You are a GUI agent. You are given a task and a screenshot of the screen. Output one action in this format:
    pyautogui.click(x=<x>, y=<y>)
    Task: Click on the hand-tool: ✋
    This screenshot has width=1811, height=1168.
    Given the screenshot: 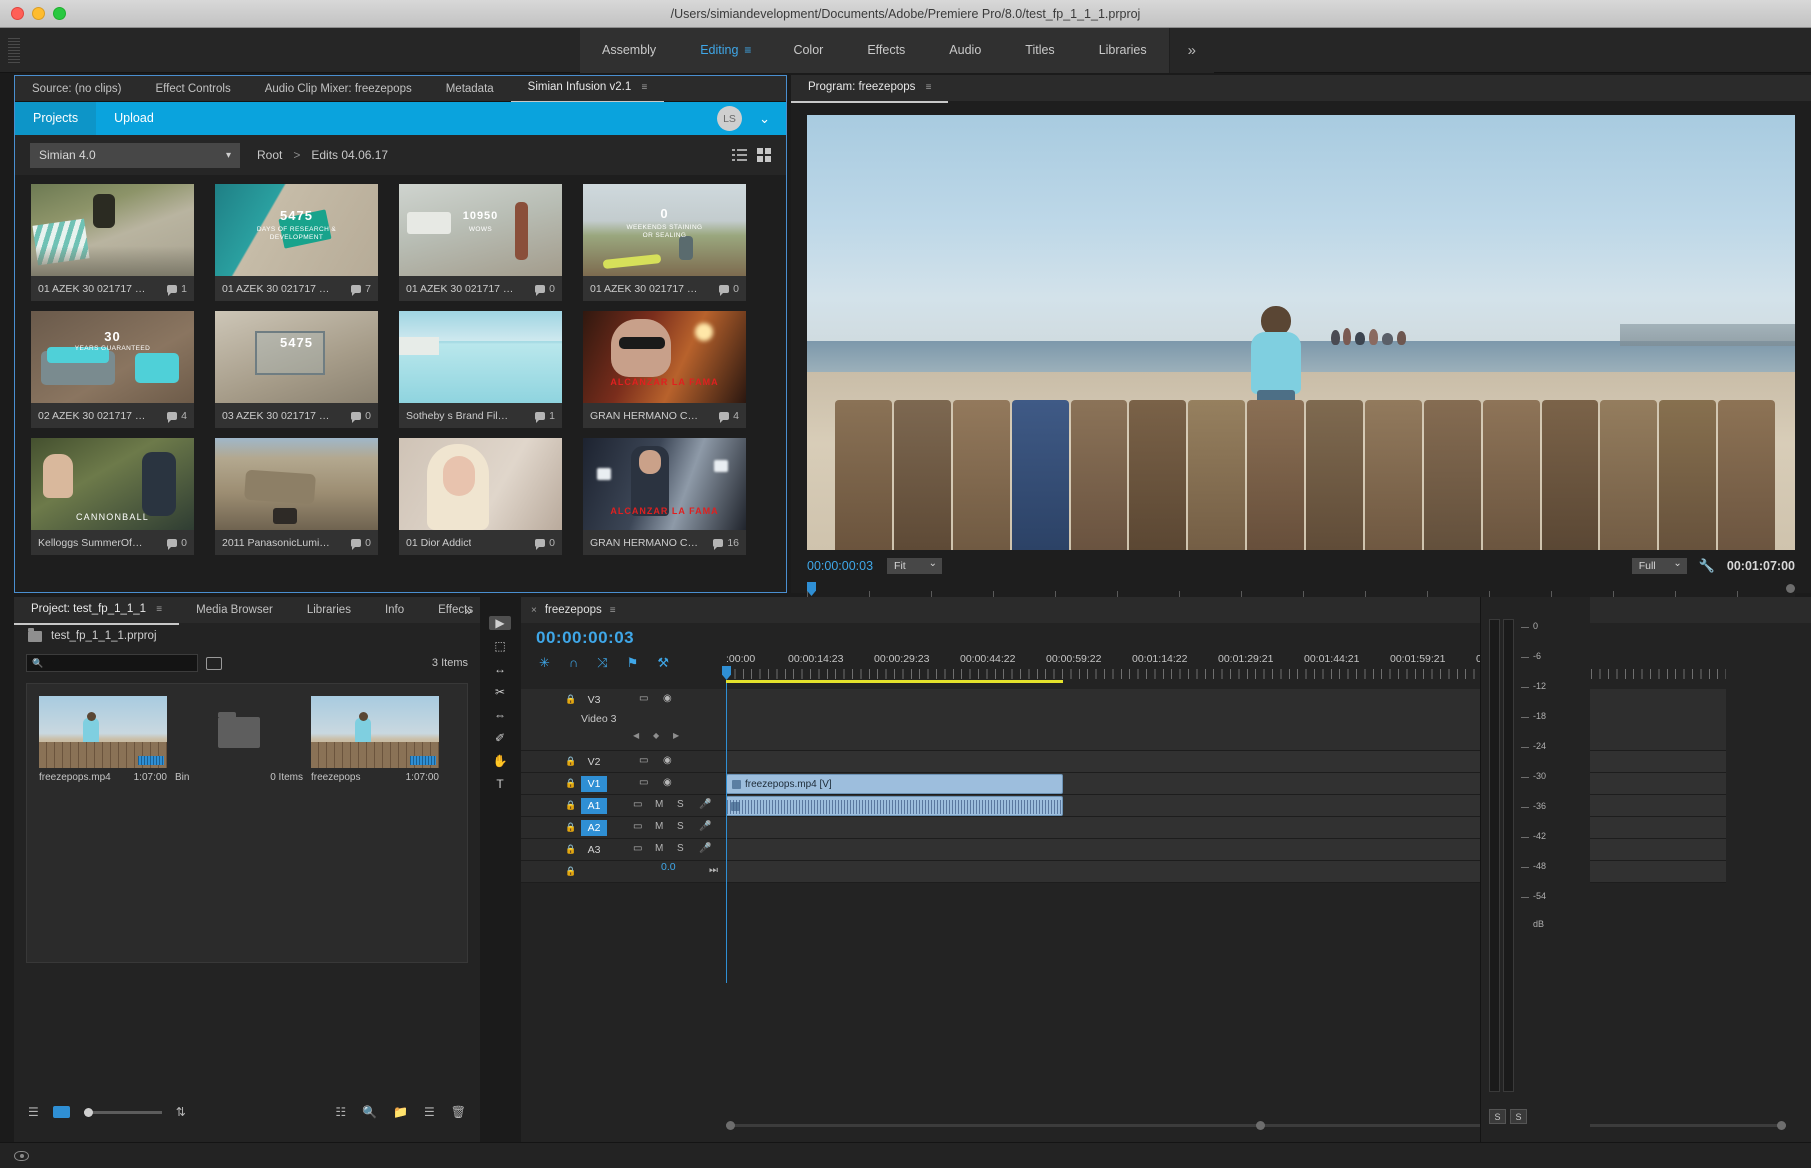 What is the action you would take?
    pyautogui.click(x=500, y=761)
    